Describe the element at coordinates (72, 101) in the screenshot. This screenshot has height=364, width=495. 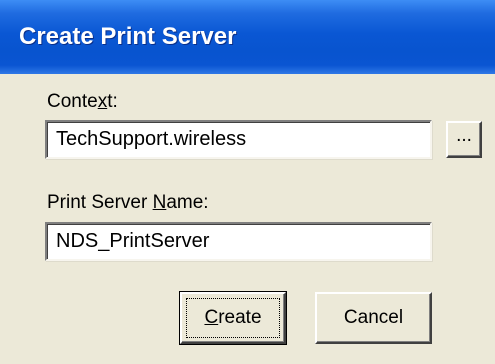
I see `context-label-text-1: Conte` at that location.